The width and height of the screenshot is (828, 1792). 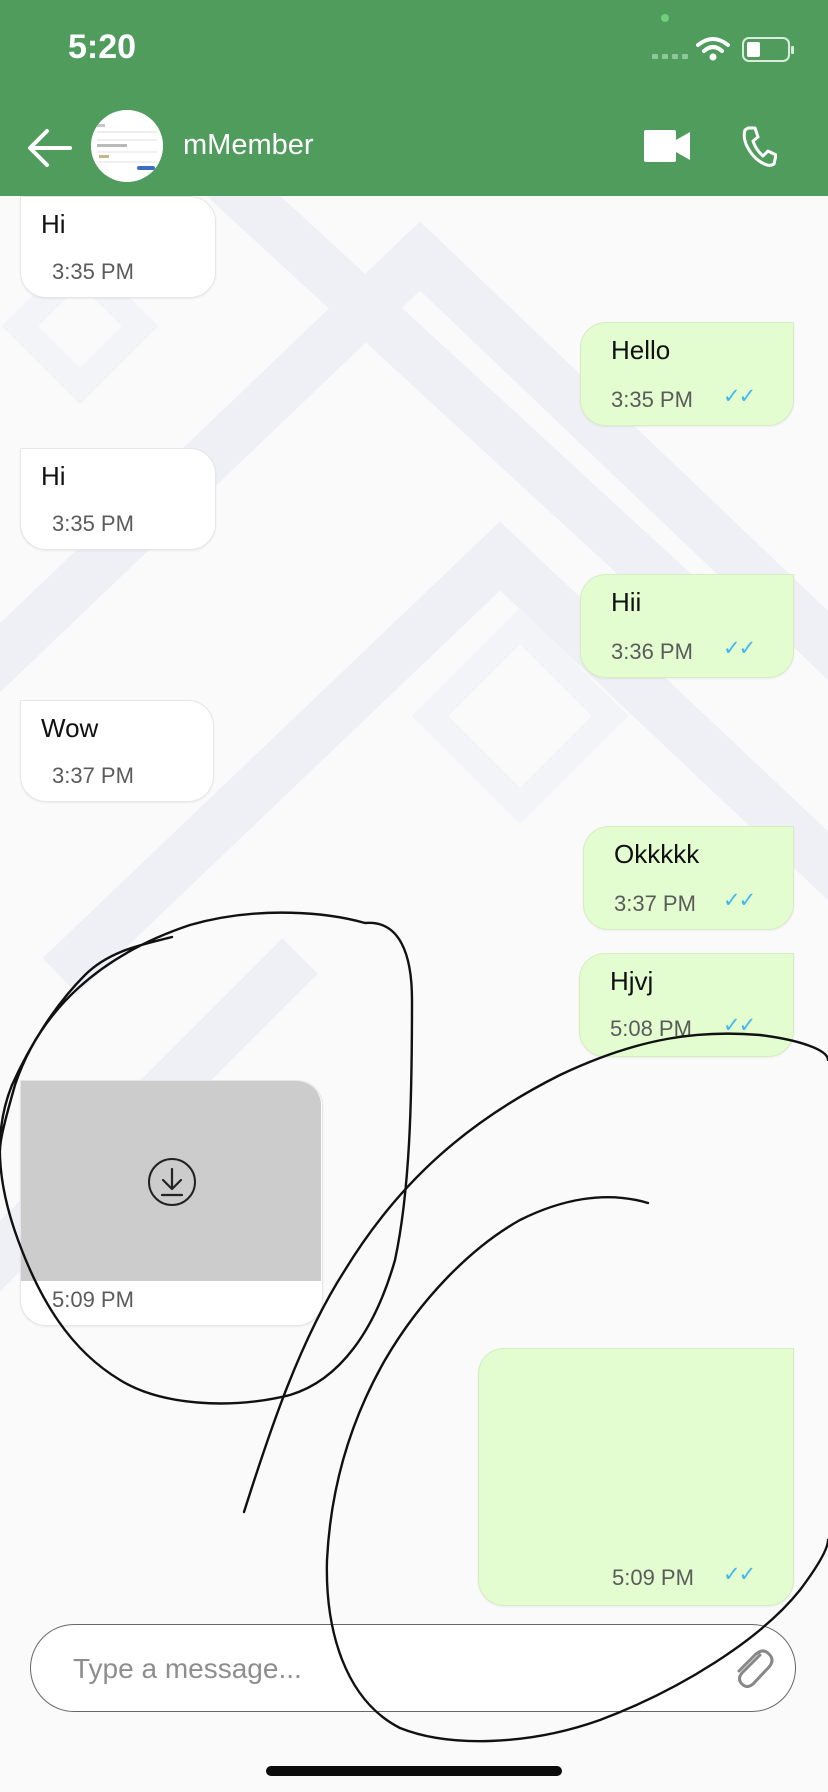 What do you see at coordinates (652, 651) in the screenshot?
I see `message-time: 3:36 PM` at bounding box center [652, 651].